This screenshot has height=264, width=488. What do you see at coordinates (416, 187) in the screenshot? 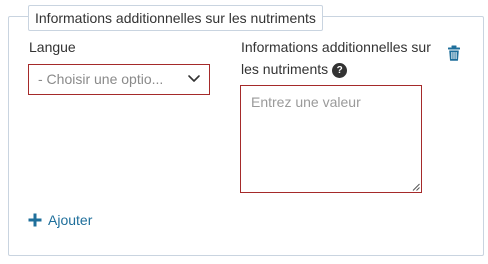
I see `resize-handle-icon` at bounding box center [416, 187].